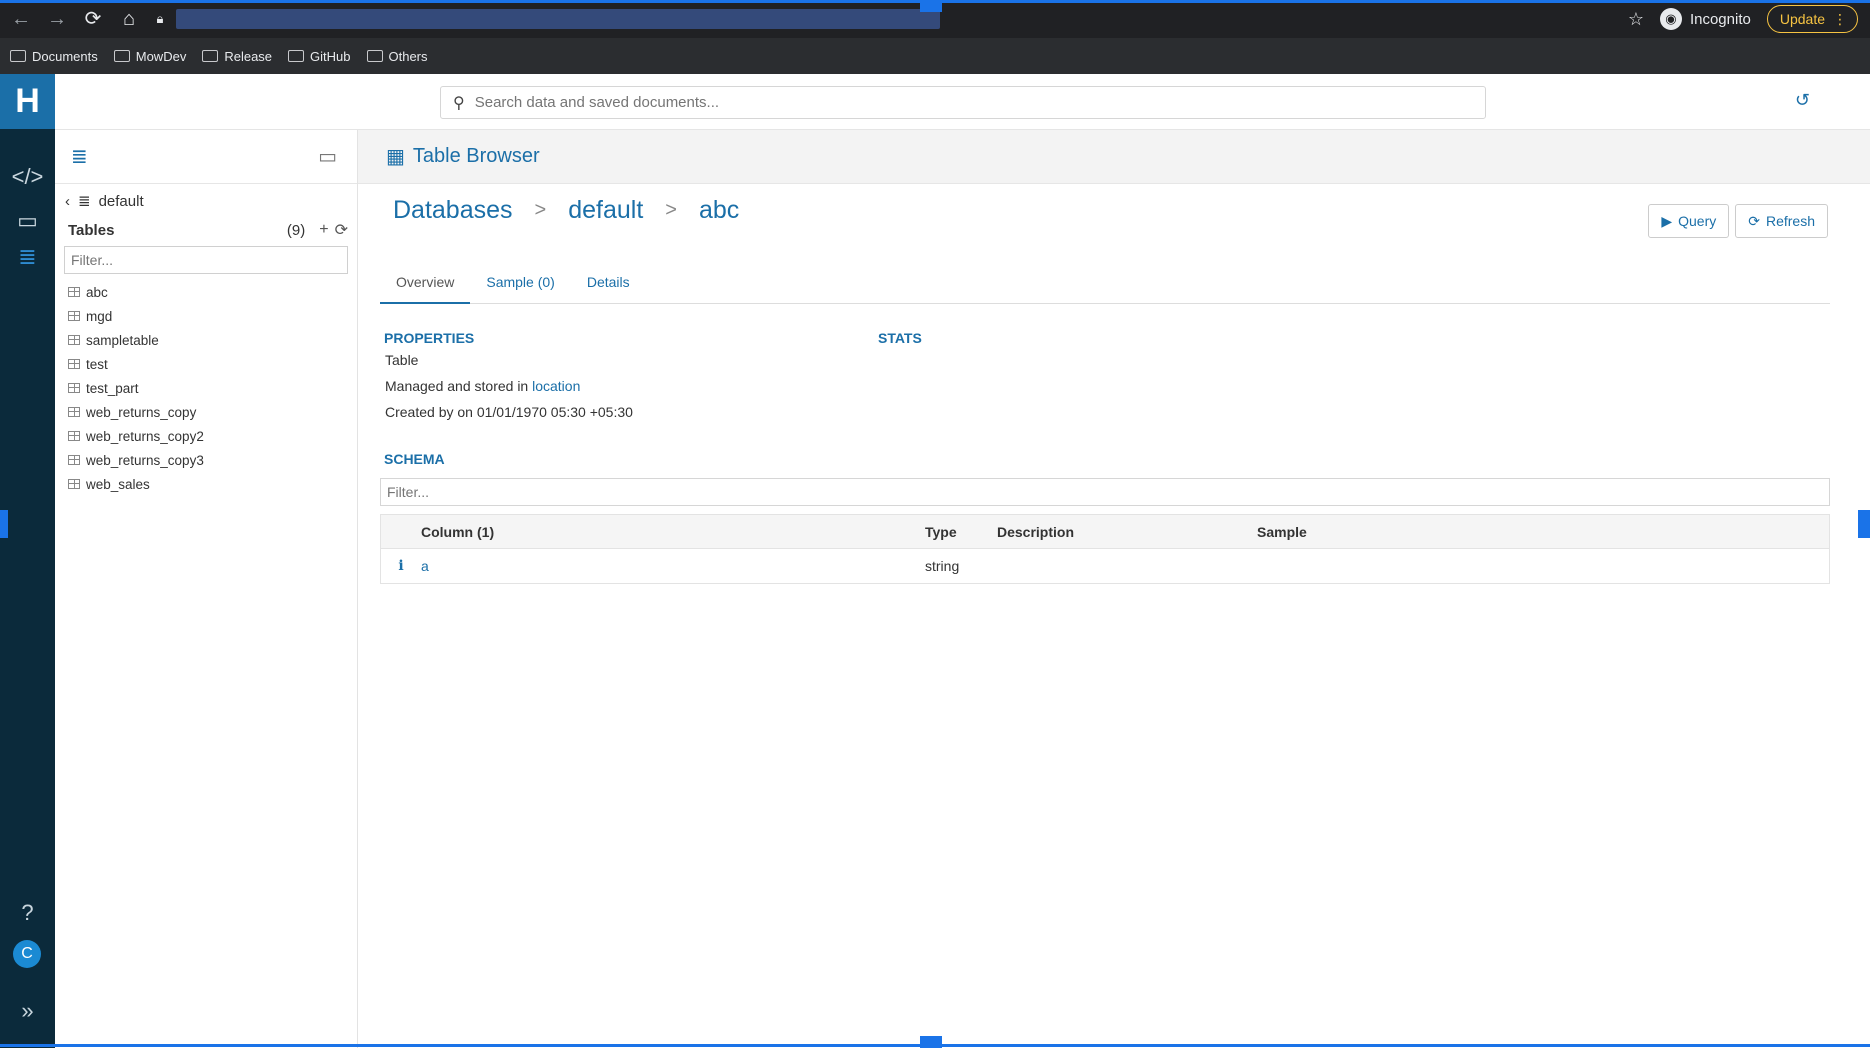 Image resolution: width=1870 pixels, height=1048 pixels. What do you see at coordinates (1114, 157) in the screenshot?
I see `table-browser-header: ▦ Table Browser` at bounding box center [1114, 157].